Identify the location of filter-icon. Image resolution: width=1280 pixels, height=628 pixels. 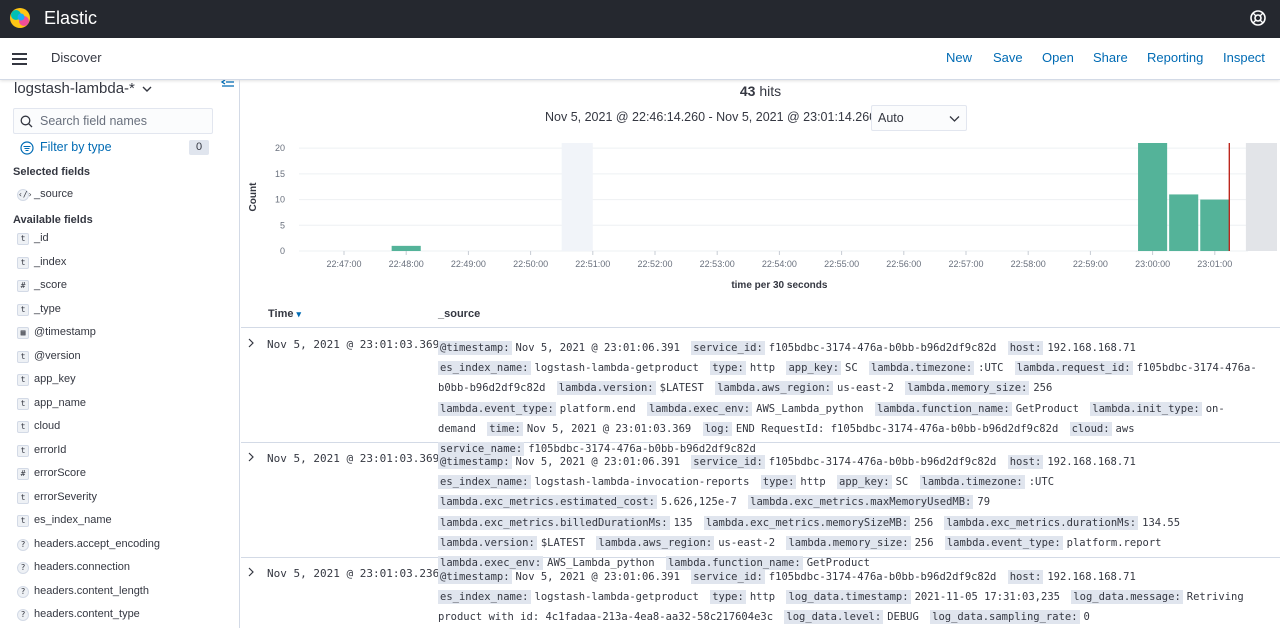
(27, 148).